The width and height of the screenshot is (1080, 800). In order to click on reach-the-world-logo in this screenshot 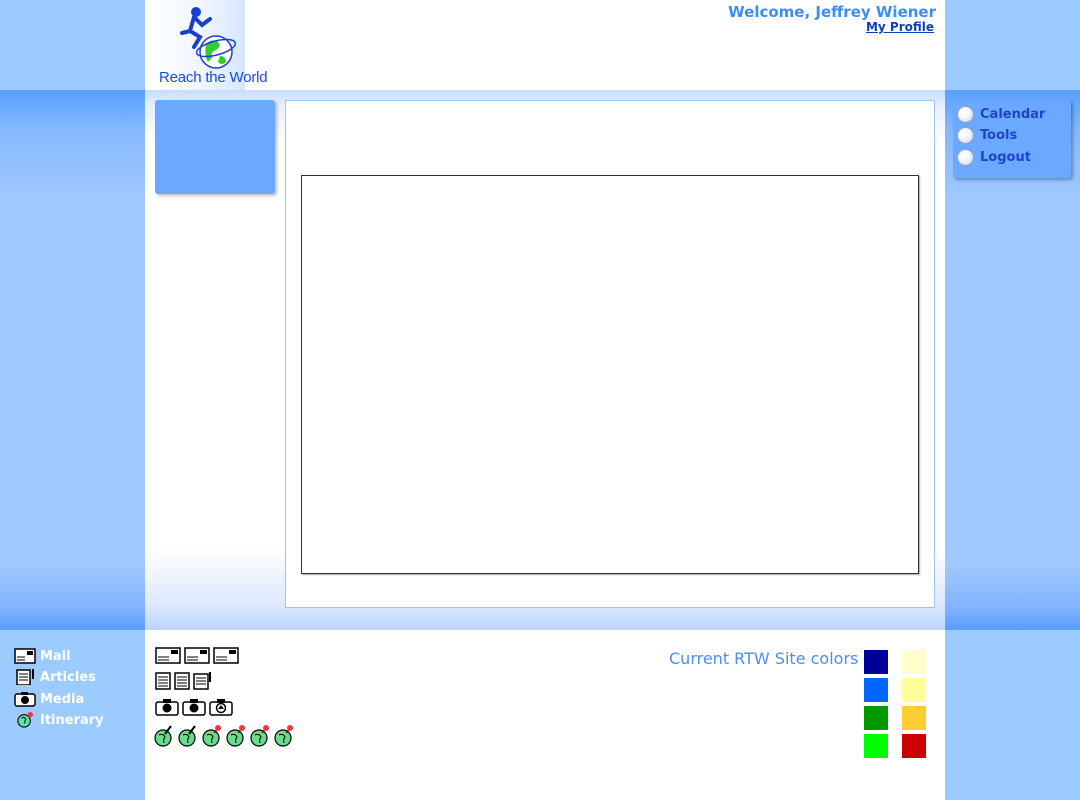, I will do `click(210, 37)`.